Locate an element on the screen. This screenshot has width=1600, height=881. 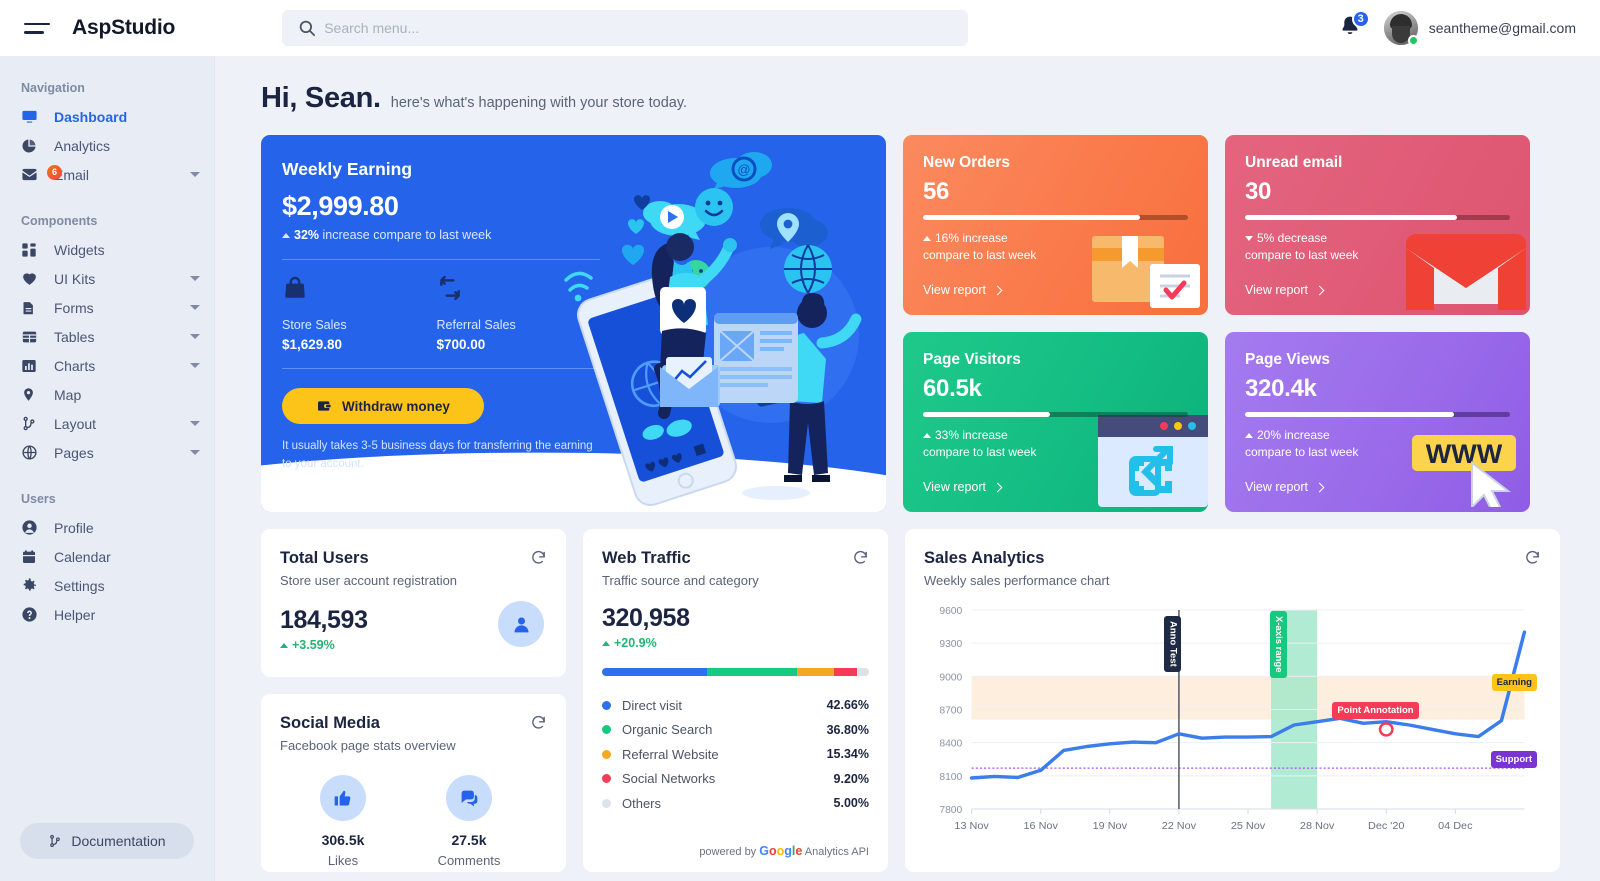
hamburger-icon is located at coordinates (39, 28).